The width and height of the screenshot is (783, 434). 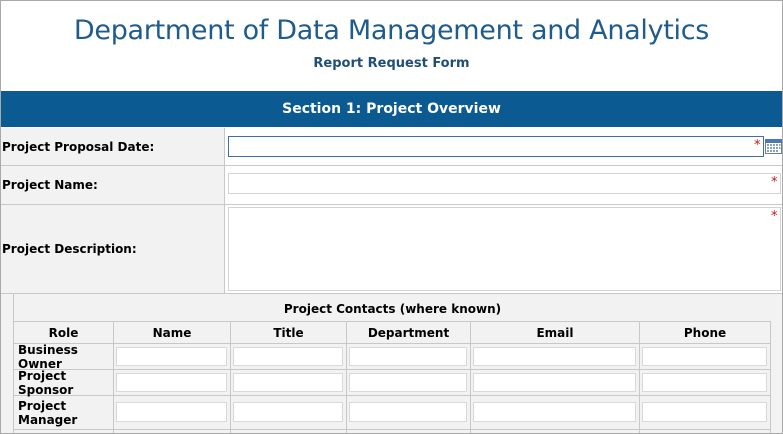 I want to click on project-sponsor-title-input, so click(x=288, y=382).